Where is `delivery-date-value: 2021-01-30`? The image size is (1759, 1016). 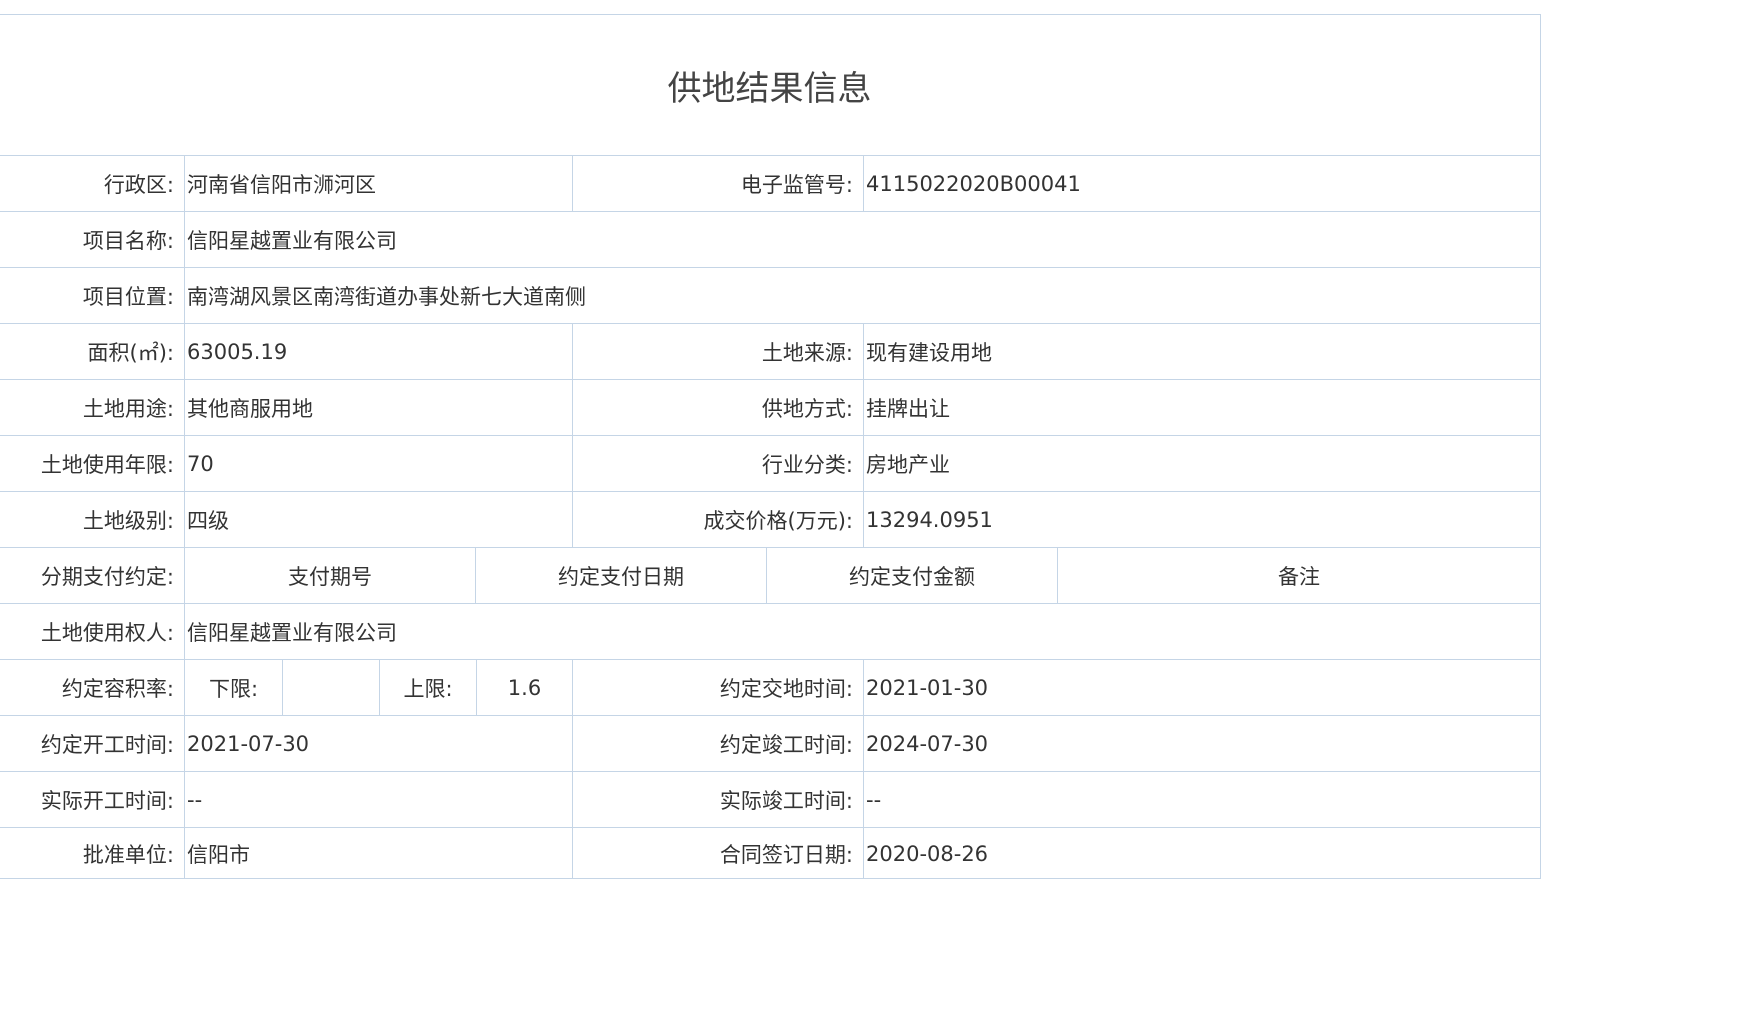 delivery-date-value: 2021-01-30 is located at coordinates (927, 687).